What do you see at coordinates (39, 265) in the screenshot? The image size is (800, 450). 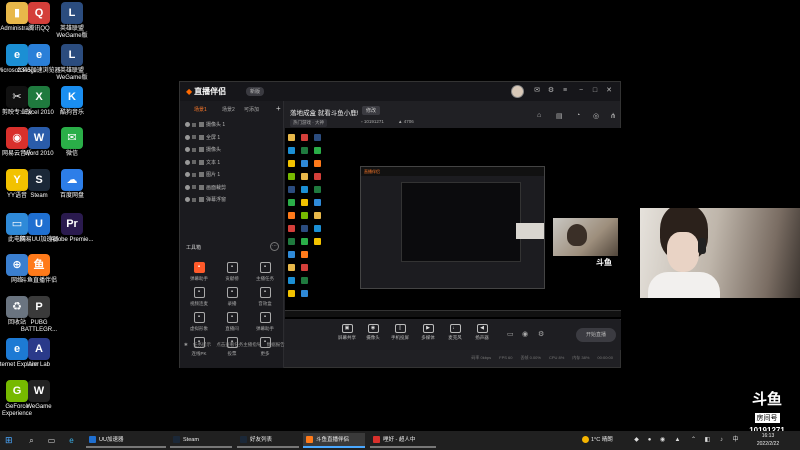 I see `douyu-companion-icon: 鱼` at bounding box center [39, 265].